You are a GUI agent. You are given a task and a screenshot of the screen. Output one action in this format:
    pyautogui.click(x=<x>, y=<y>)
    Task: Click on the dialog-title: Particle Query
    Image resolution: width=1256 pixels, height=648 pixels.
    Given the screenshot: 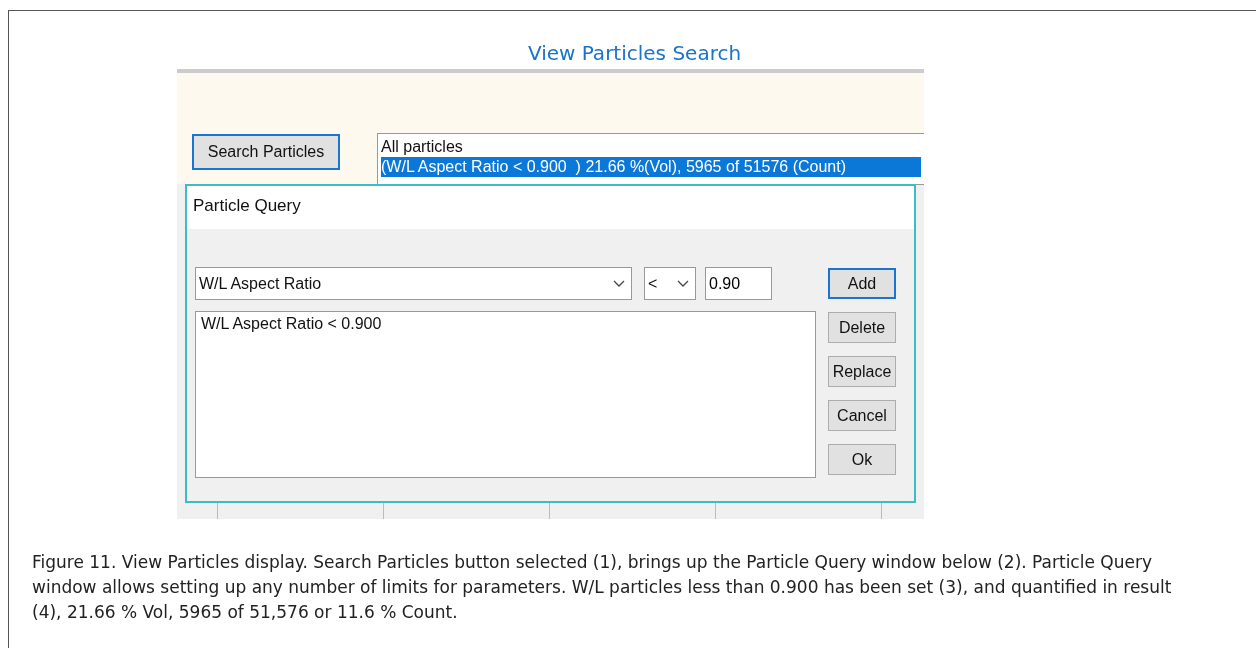 What is the action you would take?
    pyautogui.click(x=550, y=207)
    